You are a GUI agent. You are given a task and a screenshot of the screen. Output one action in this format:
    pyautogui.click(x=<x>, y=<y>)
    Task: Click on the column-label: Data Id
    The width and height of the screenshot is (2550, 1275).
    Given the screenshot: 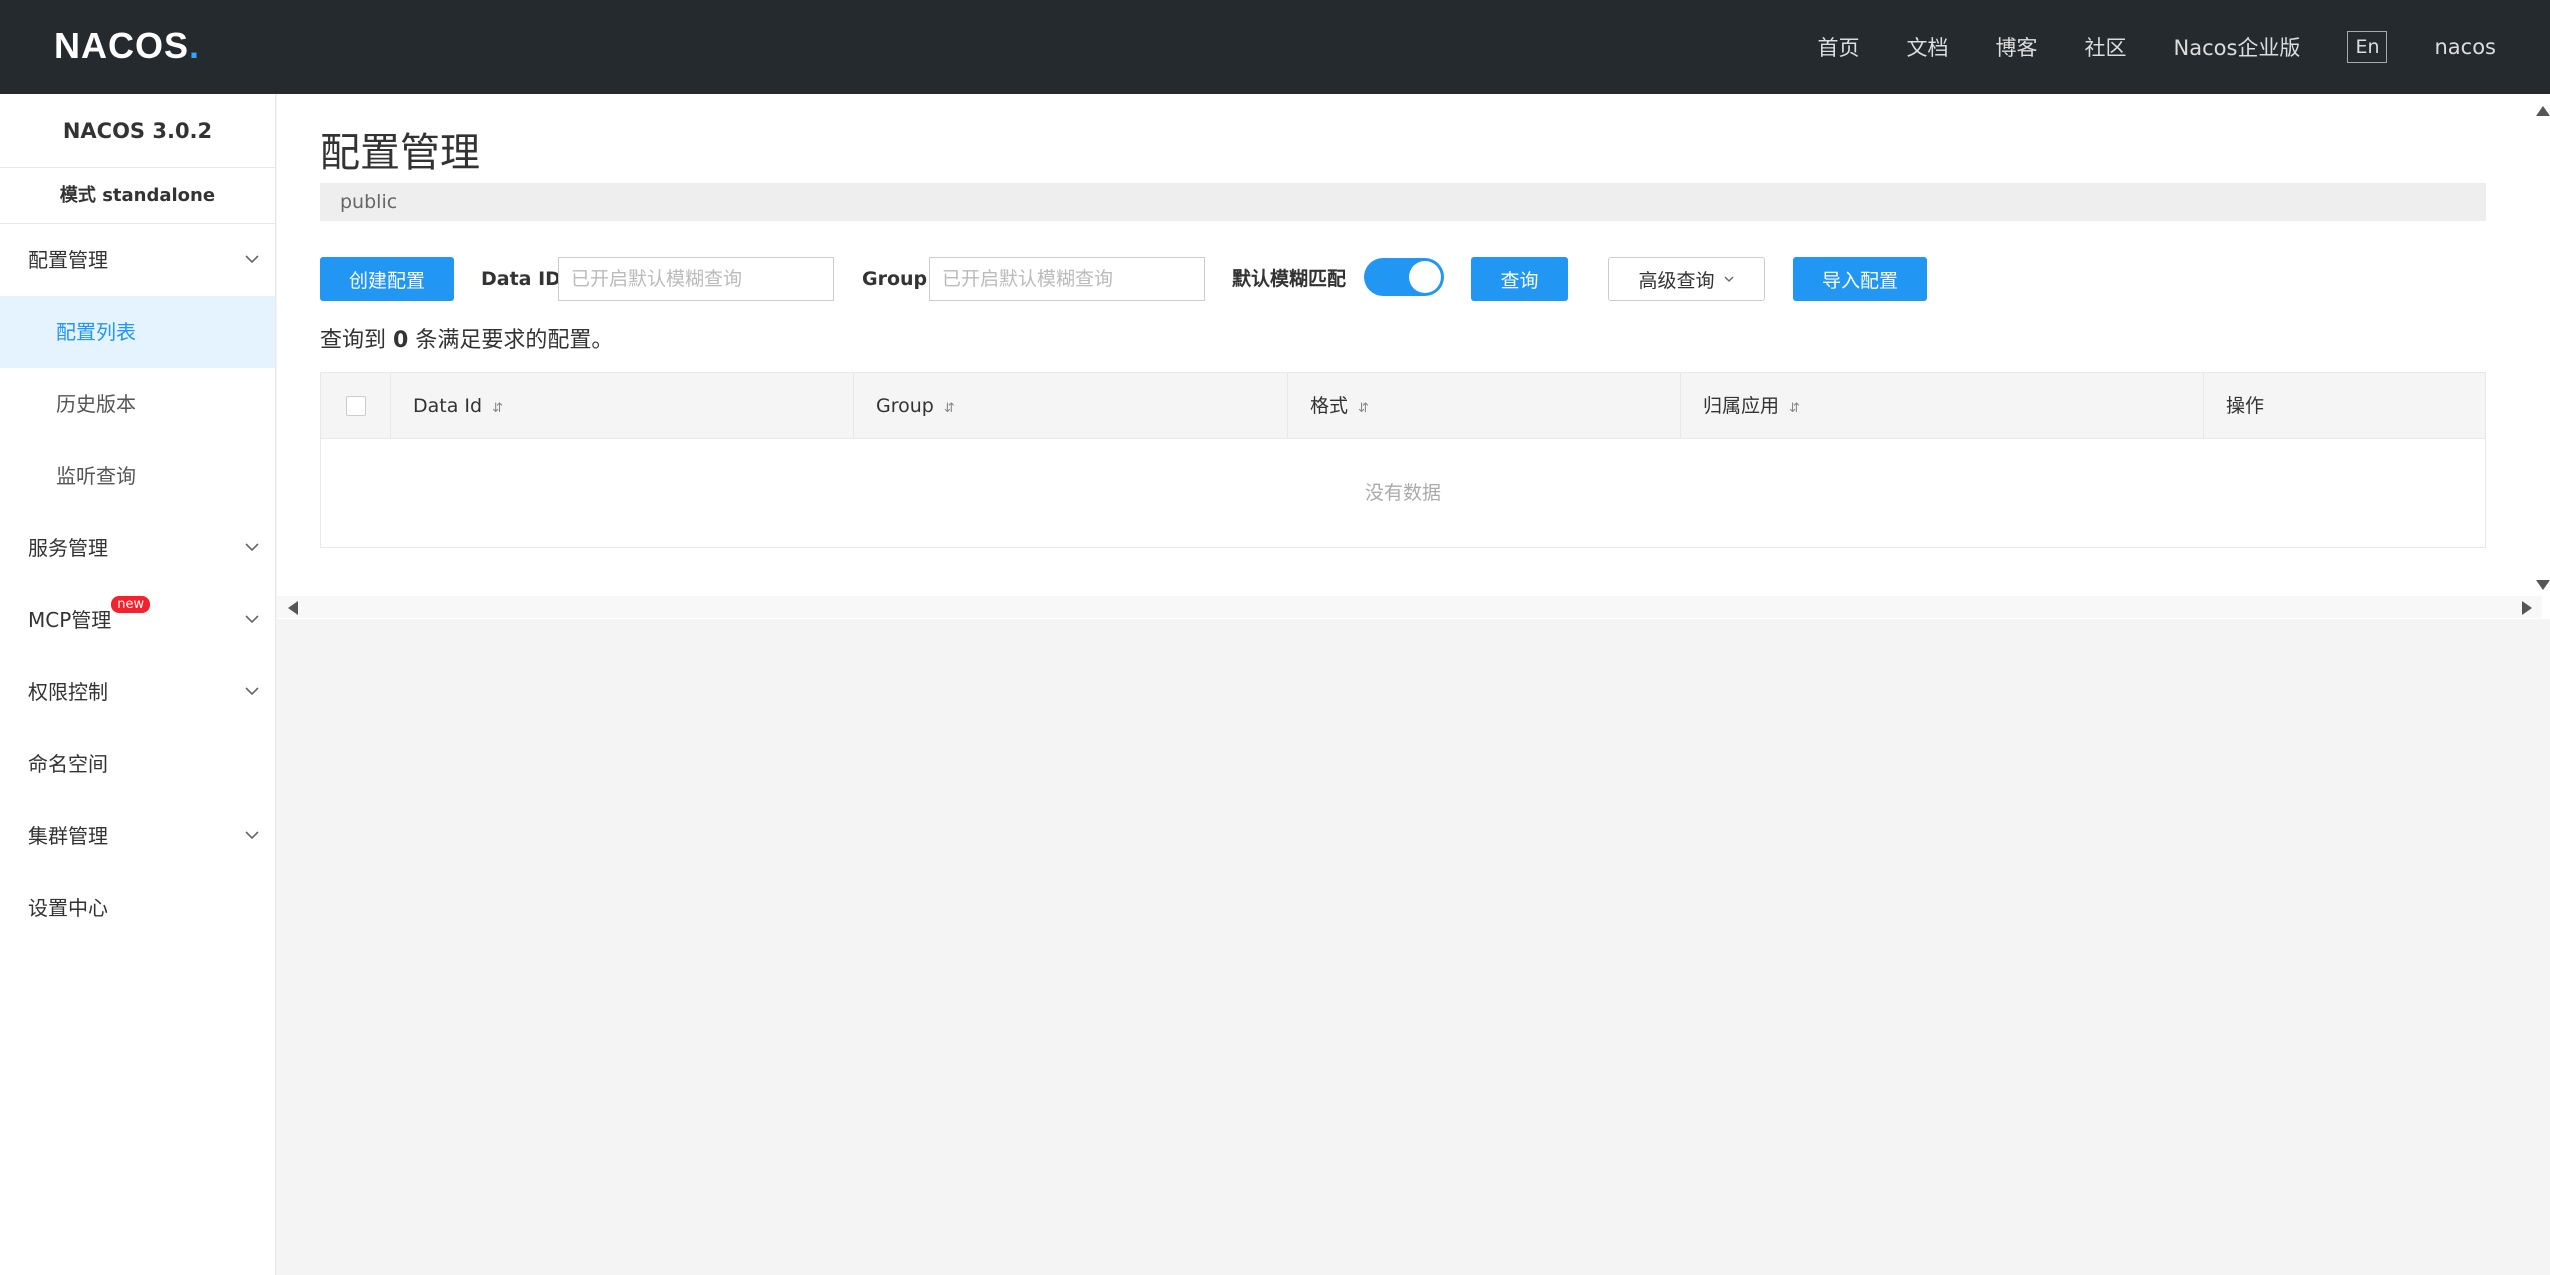 What is the action you would take?
    pyautogui.click(x=448, y=406)
    